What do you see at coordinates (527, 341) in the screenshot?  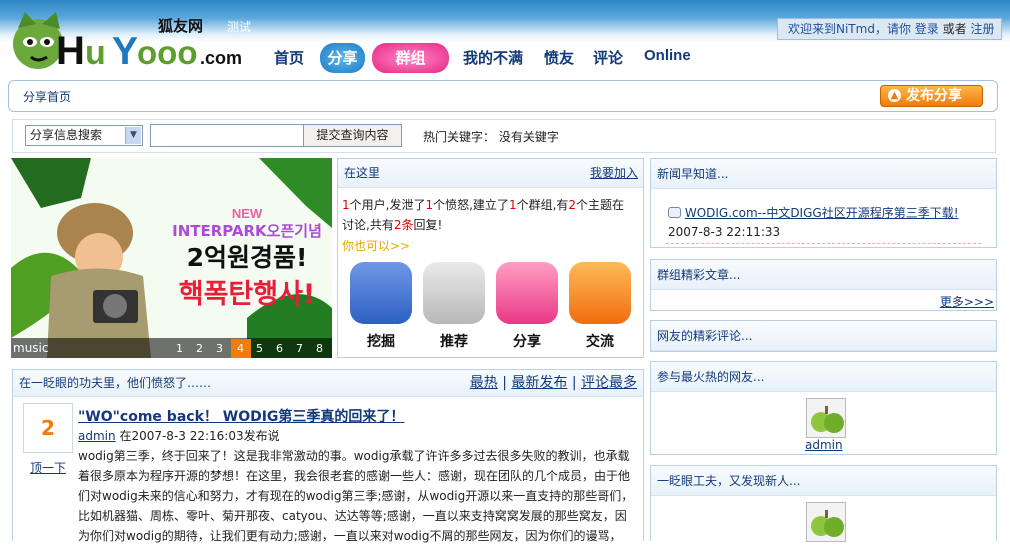 I see `share-label: 分享` at bounding box center [527, 341].